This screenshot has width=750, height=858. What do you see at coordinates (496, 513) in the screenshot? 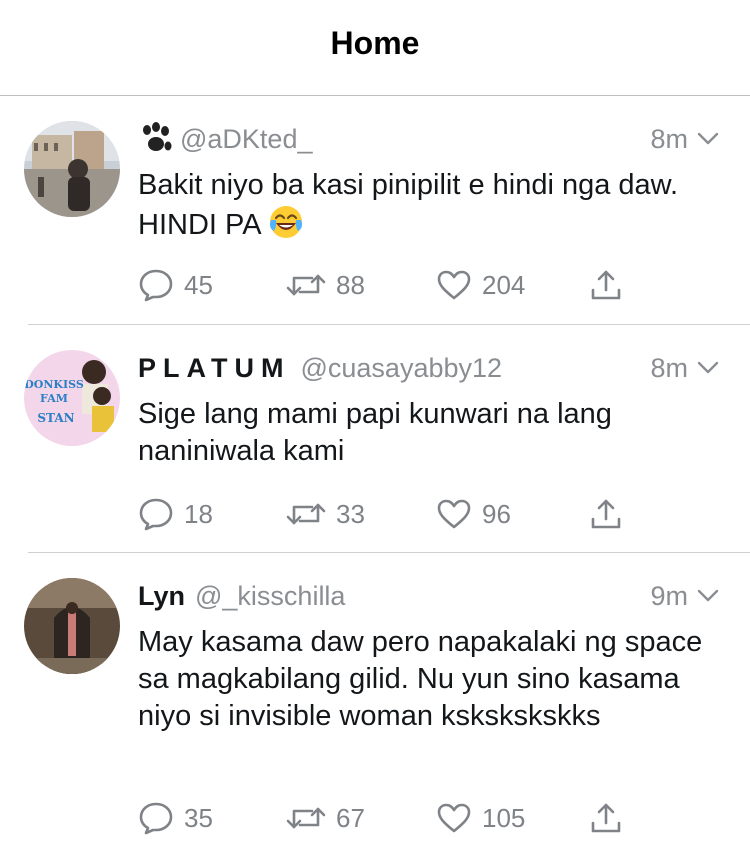
I see `like-count: 96` at bounding box center [496, 513].